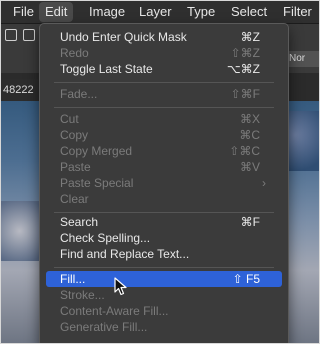  I want to click on menu-item-label: Toggle Last State, so click(106, 69).